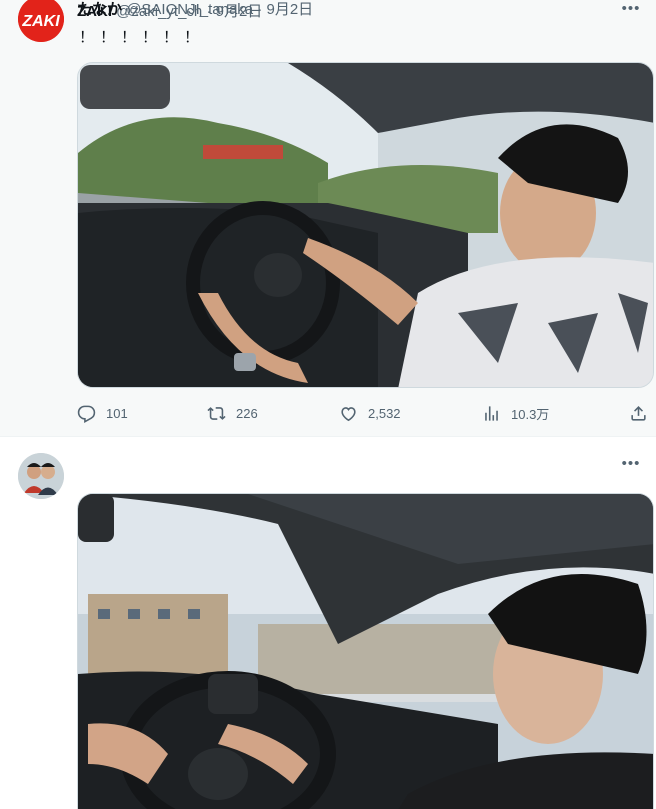  I want to click on display-name: たなか, so click(99, 9).